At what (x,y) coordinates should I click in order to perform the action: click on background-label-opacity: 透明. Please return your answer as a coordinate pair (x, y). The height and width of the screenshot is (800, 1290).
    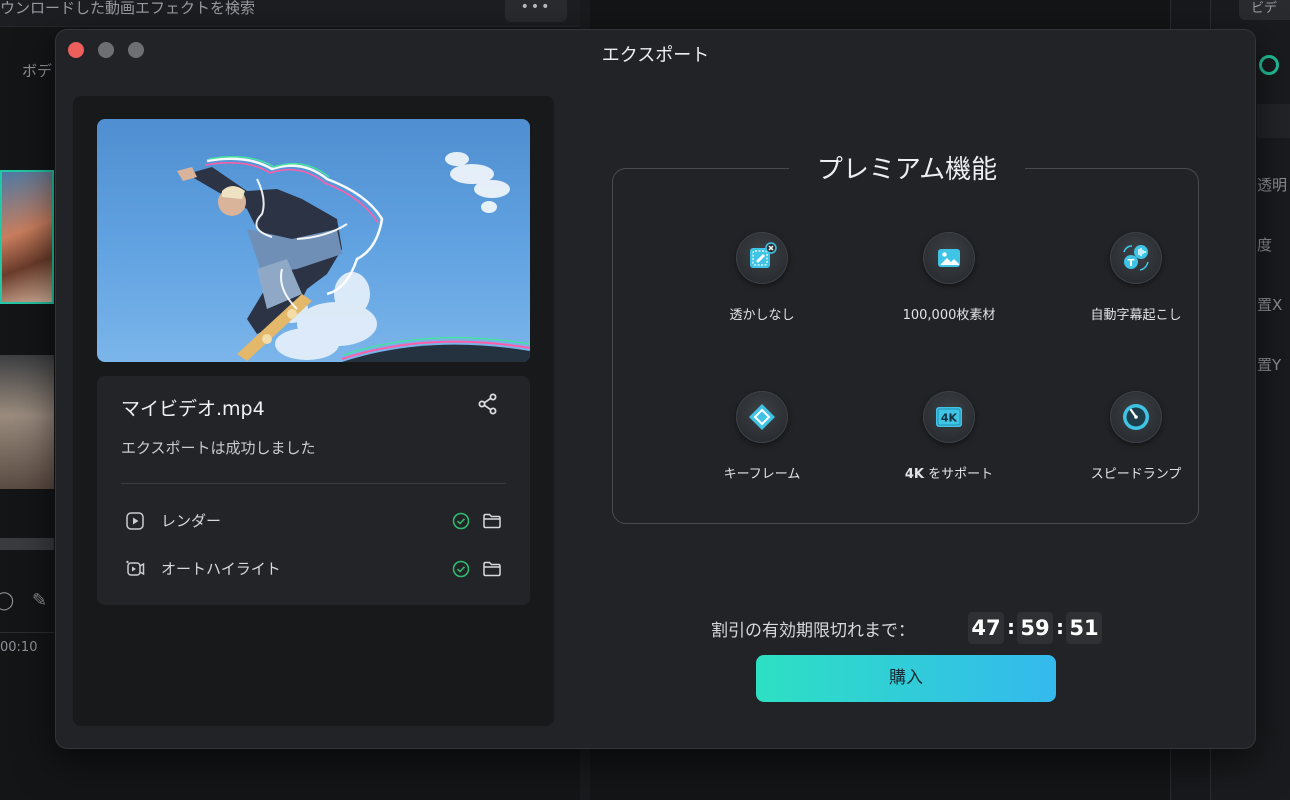
    Looking at the image, I should click on (1272, 185).